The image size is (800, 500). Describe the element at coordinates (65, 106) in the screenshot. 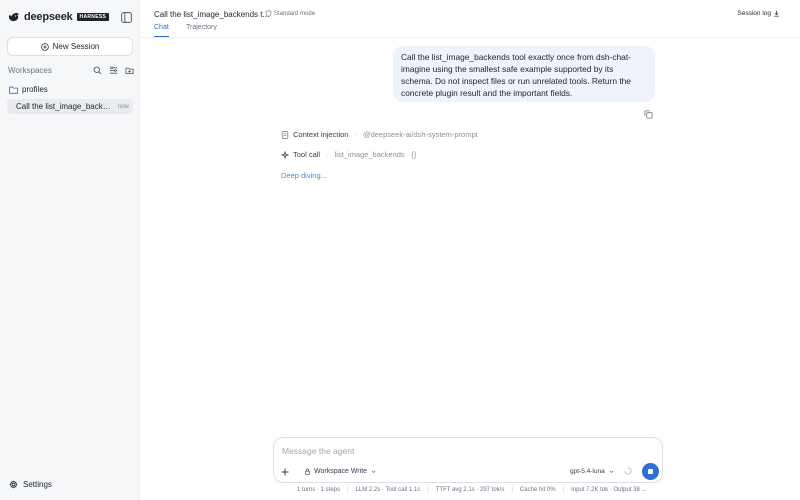

I see `session-title: Call the list_image_backends tool` at that location.